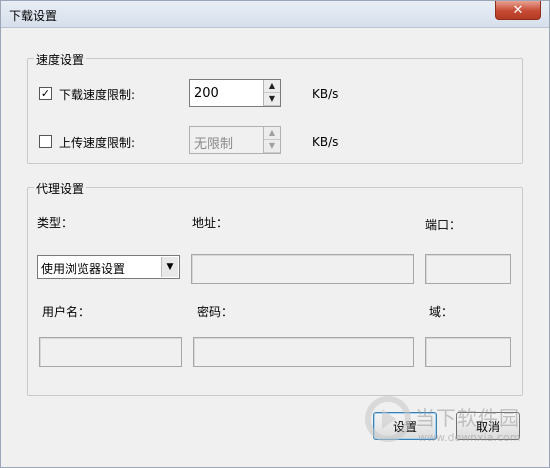 Image resolution: width=550 pixels, height=468 pixels. Describe the element at coordinates (214, 144) in the screenshot. I see `upload-limit-value: 无限制` at that location.